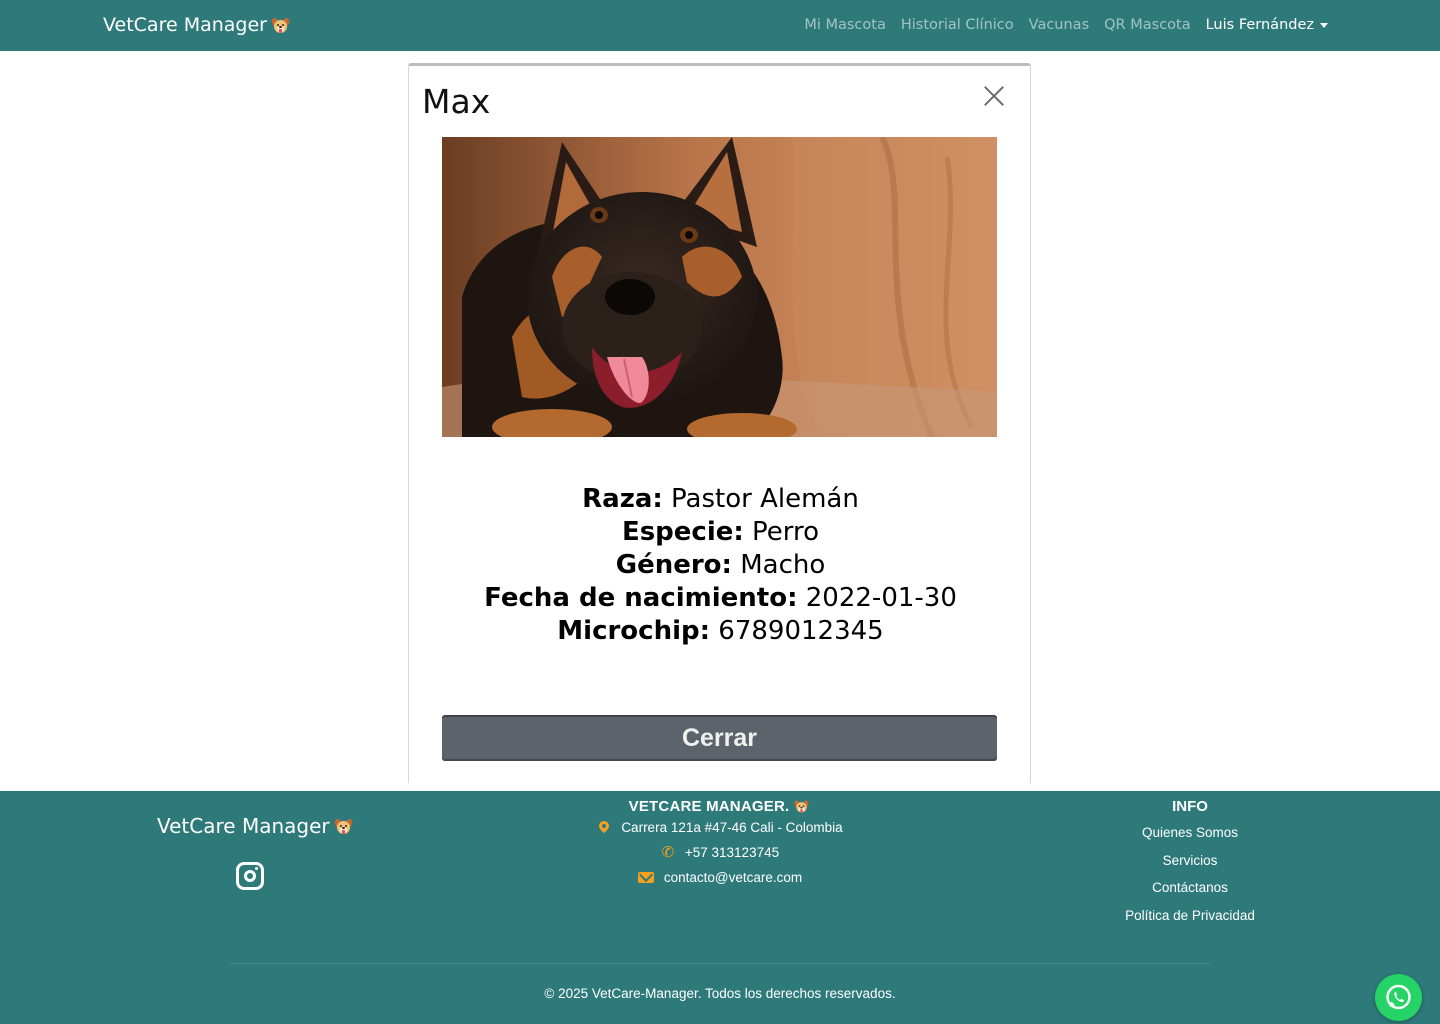 The image size is (1440, 1024). What do you see at coordinates (634, 631) in the screenshot?
I see `detail-label: Microchip:` at bounding box center [634, 631].